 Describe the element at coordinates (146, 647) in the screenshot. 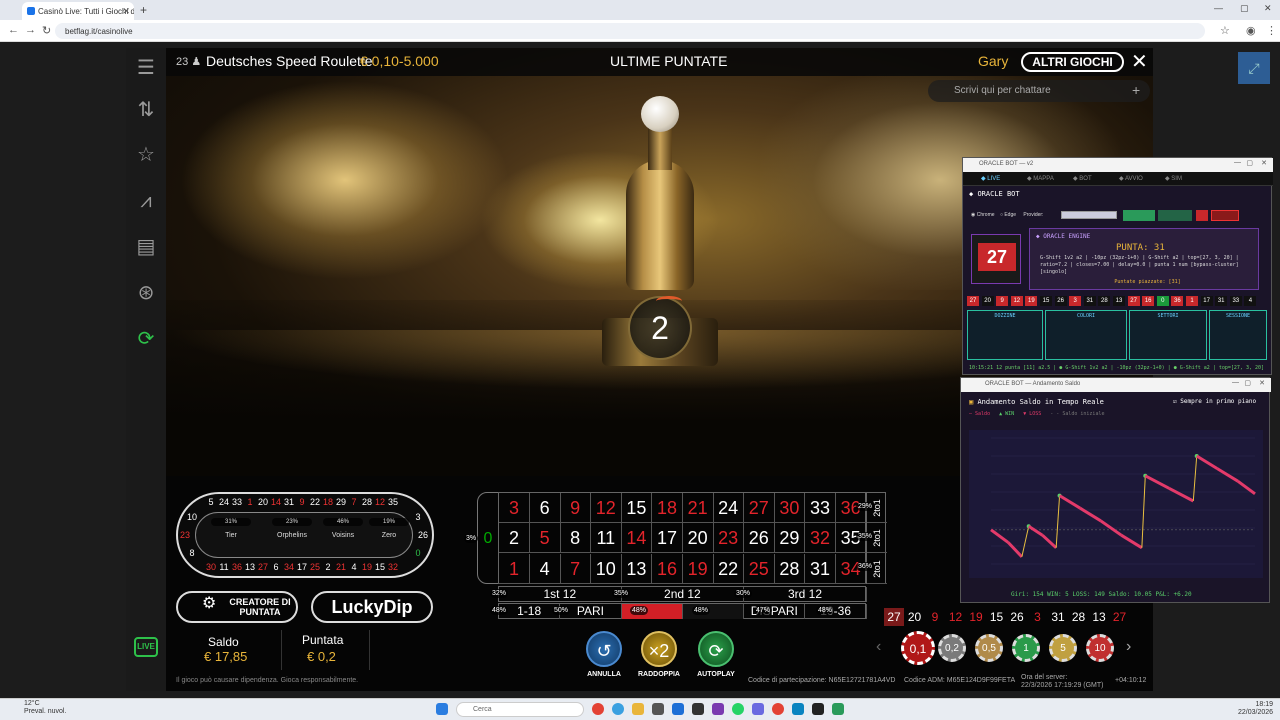

I see `live-icon: LIVE` at that location.